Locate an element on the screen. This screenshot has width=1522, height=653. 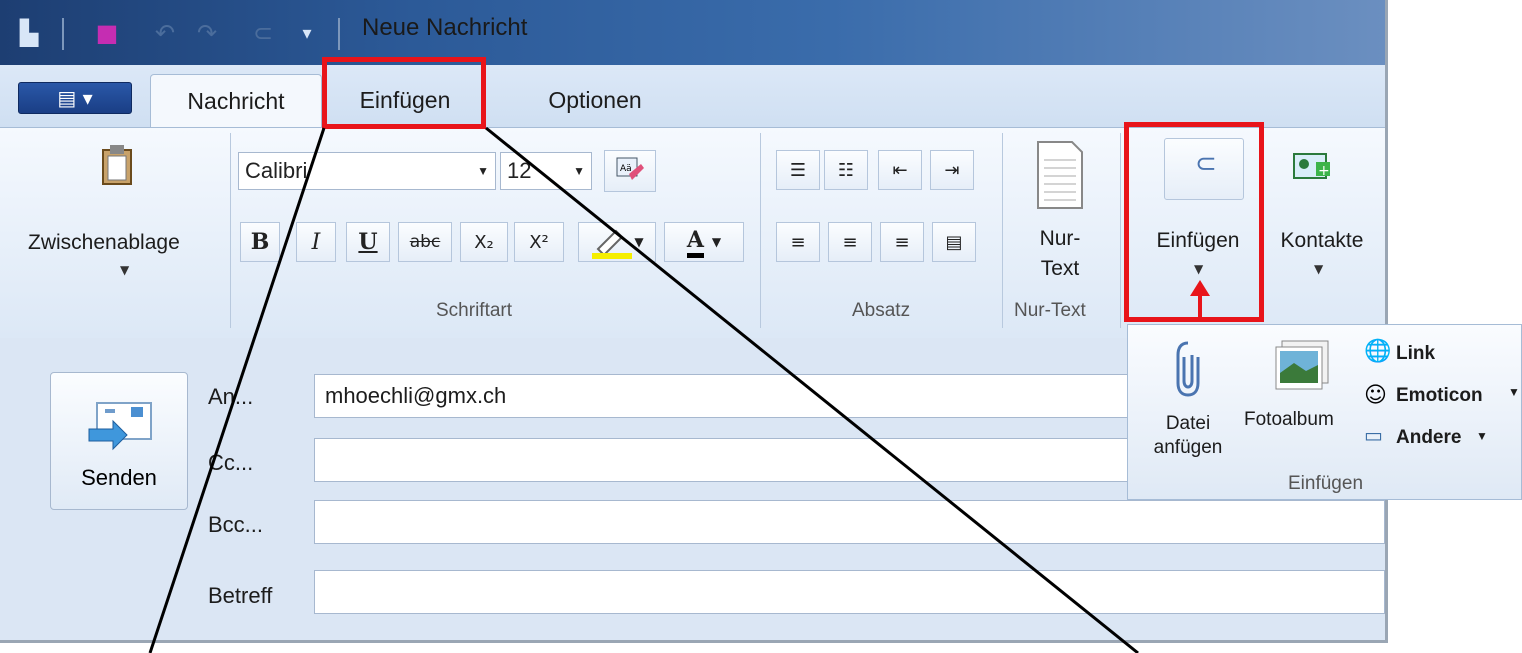
callout-line-left is located at coordinates (237, 390).